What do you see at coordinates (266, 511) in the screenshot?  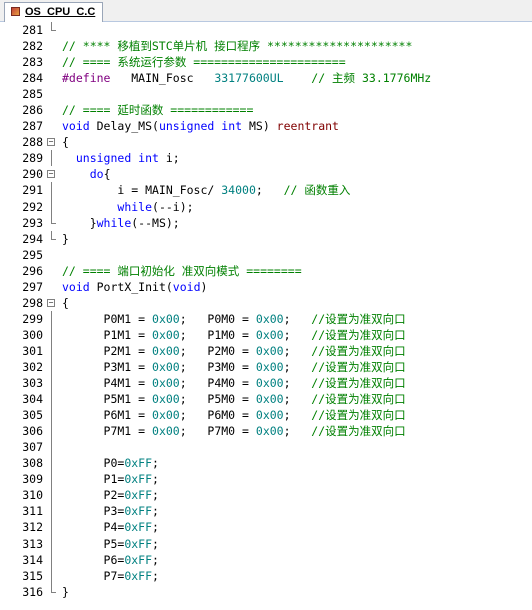 I see `code-line: 311 P3=0xFF;` at bounding box center [266, 511].